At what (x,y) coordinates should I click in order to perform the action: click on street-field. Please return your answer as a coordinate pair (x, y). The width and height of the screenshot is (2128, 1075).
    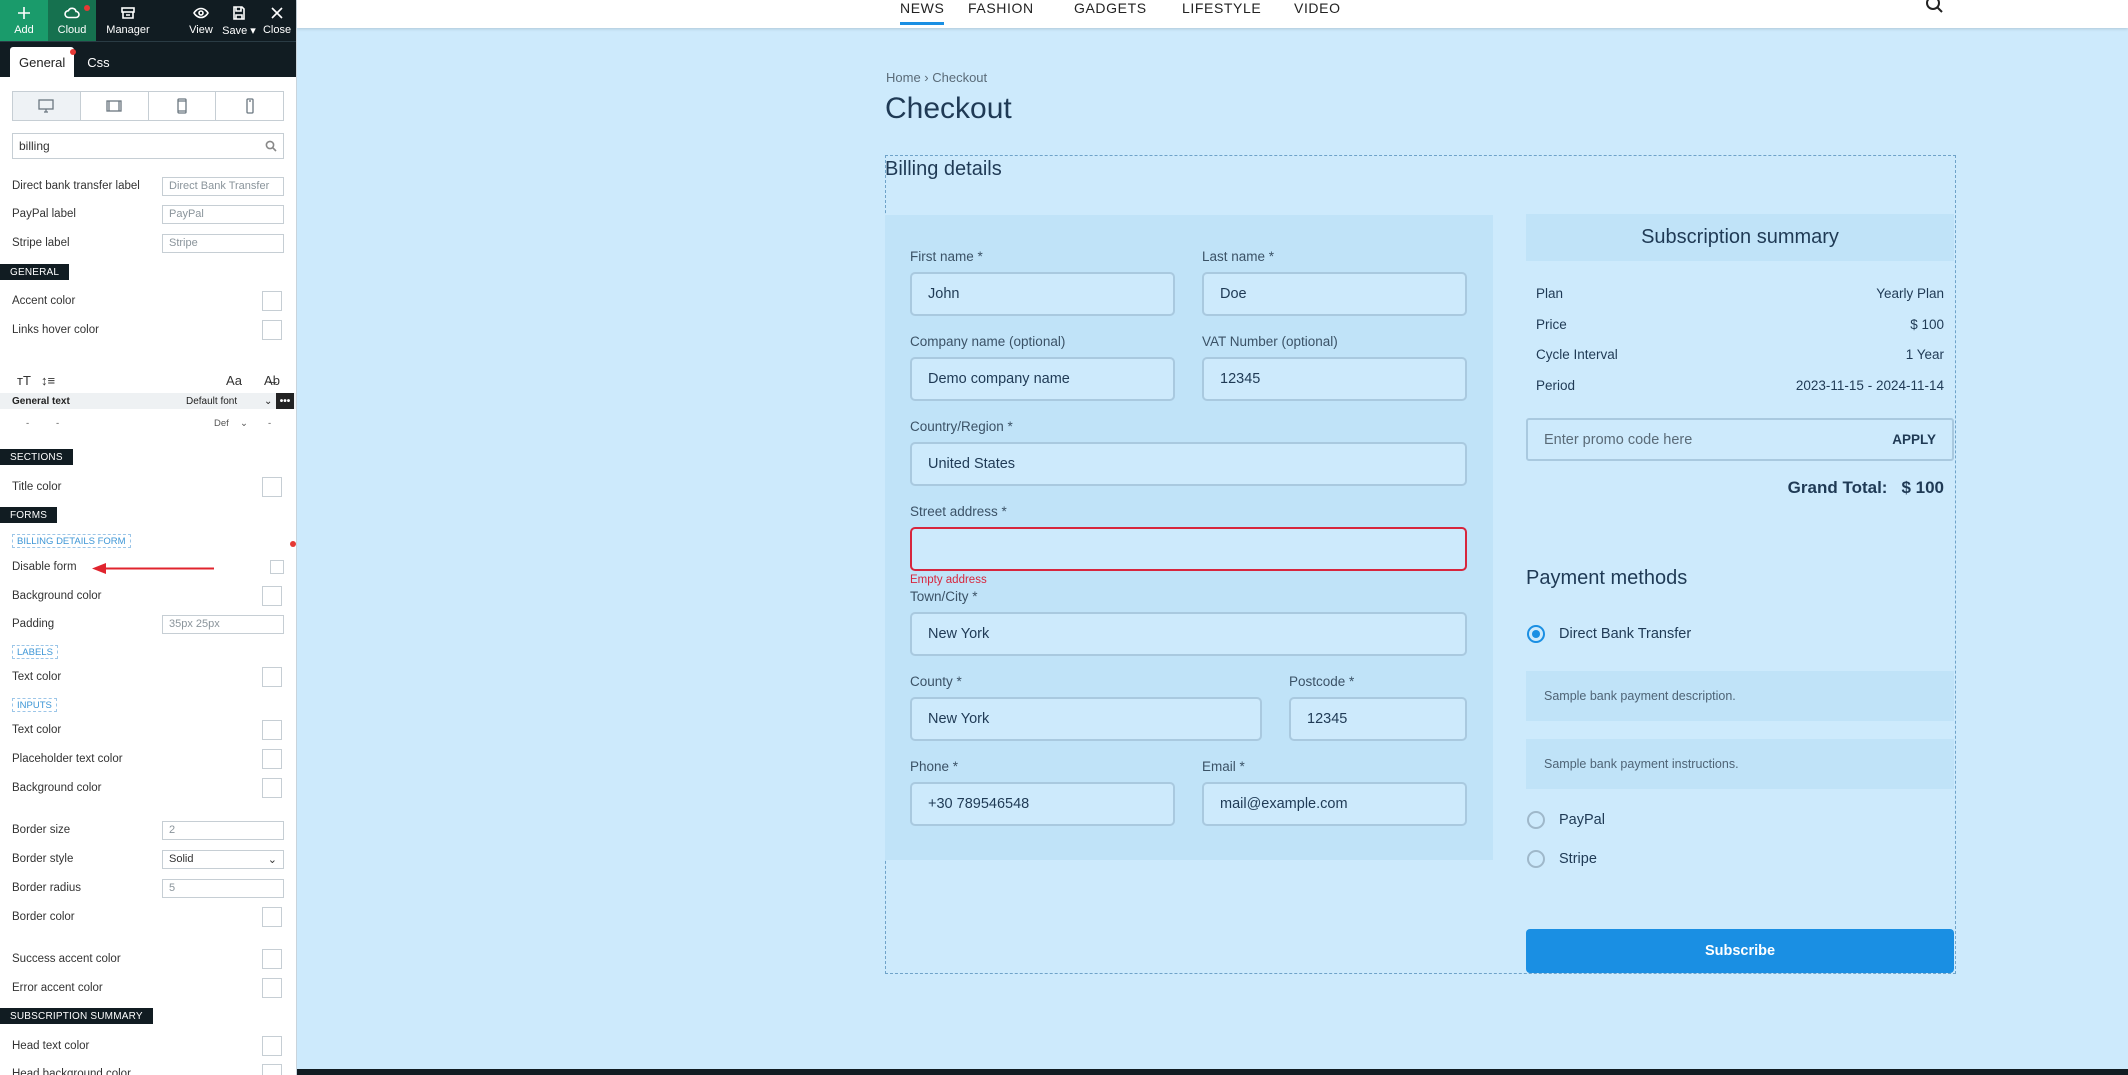
    Looking at the image, I should click on (1188, 549).